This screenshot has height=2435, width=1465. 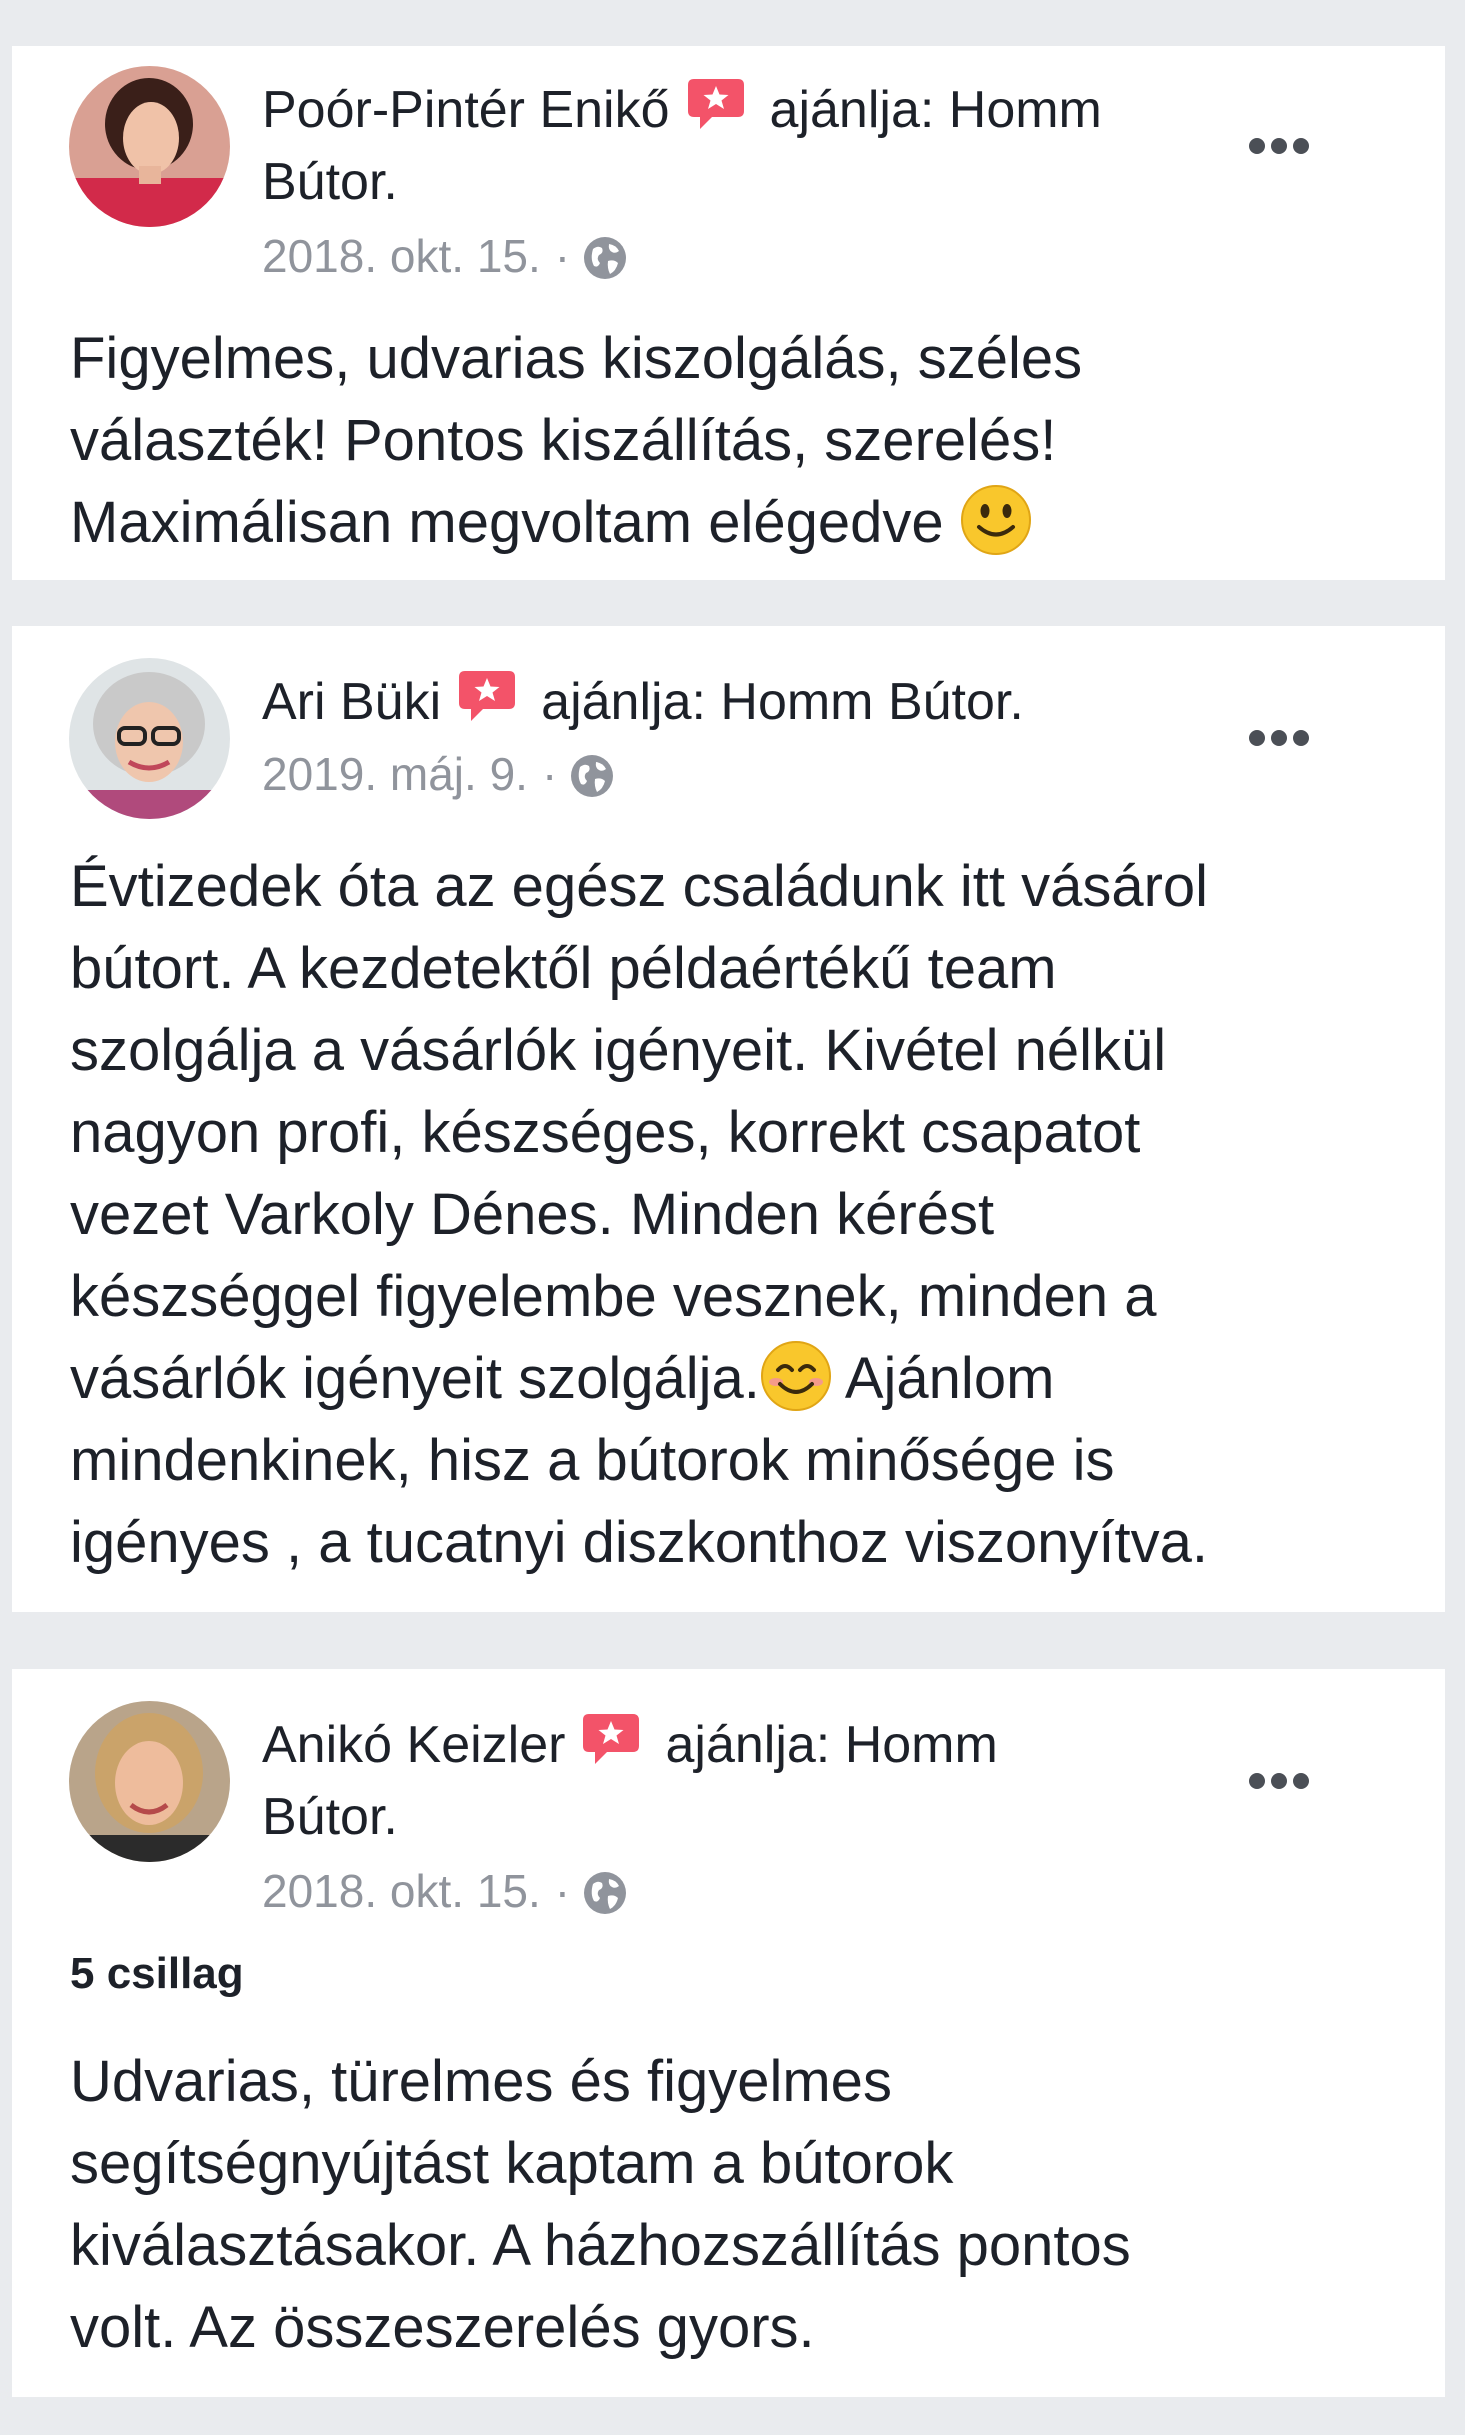 I want to click on review-text-line: vezet Varkoly Dénes. Minden kérést, so click(x=532, y=1214).